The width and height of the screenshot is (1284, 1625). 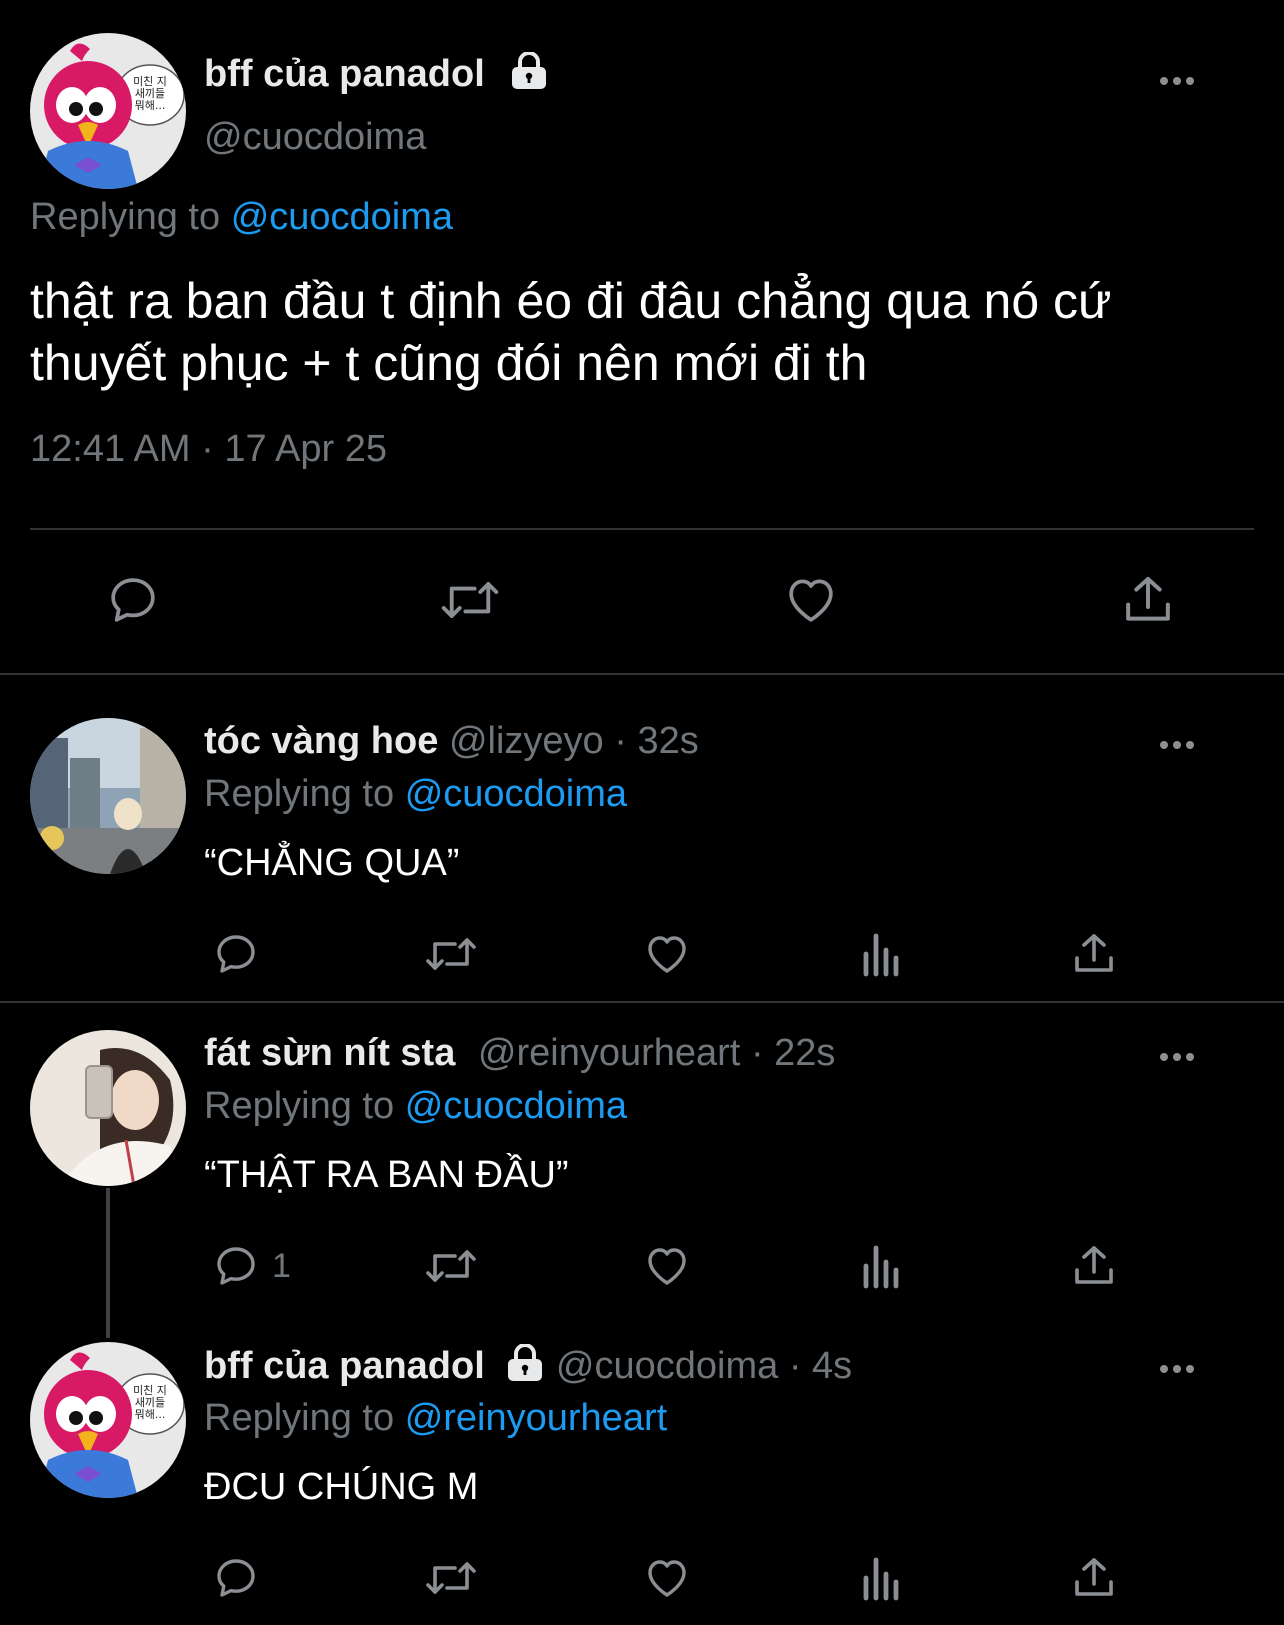 I want to click on handle: @lizyeyo, so click(x=526, y=741).